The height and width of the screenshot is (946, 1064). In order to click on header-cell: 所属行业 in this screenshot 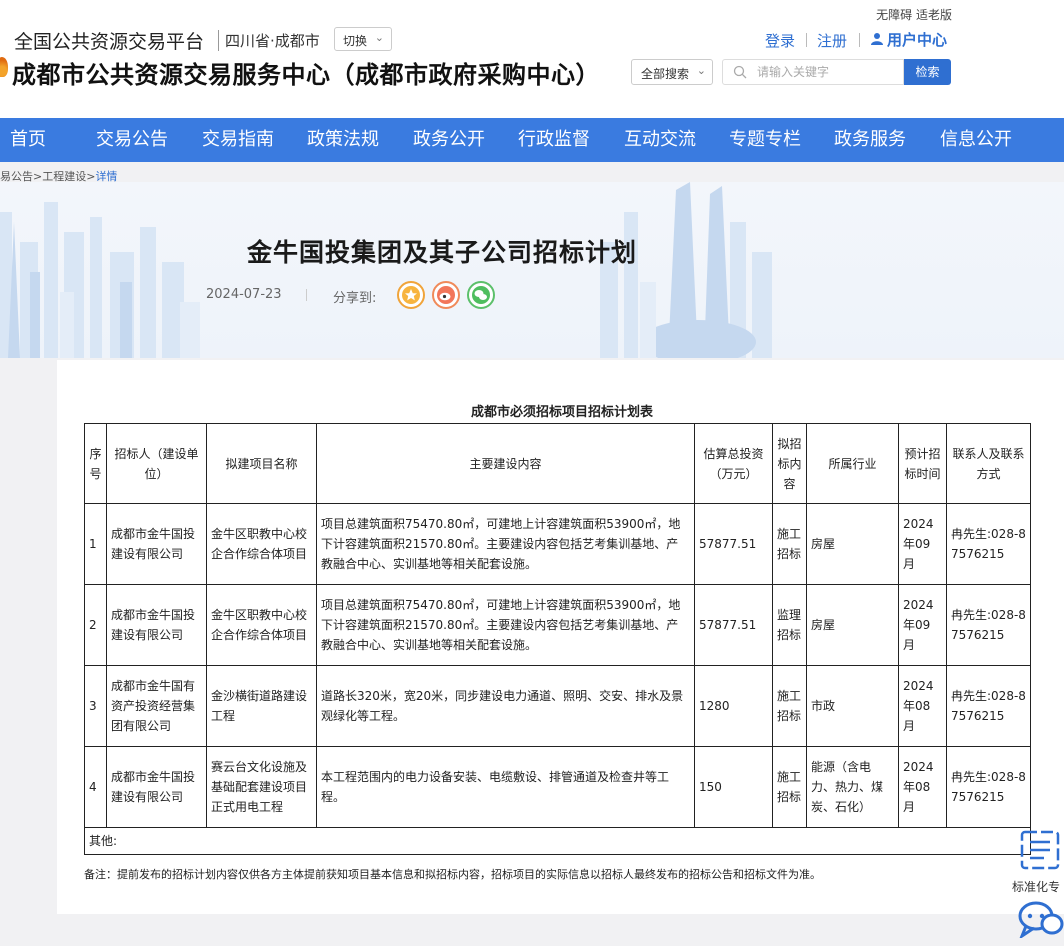, I will do `click(852, 463)`.